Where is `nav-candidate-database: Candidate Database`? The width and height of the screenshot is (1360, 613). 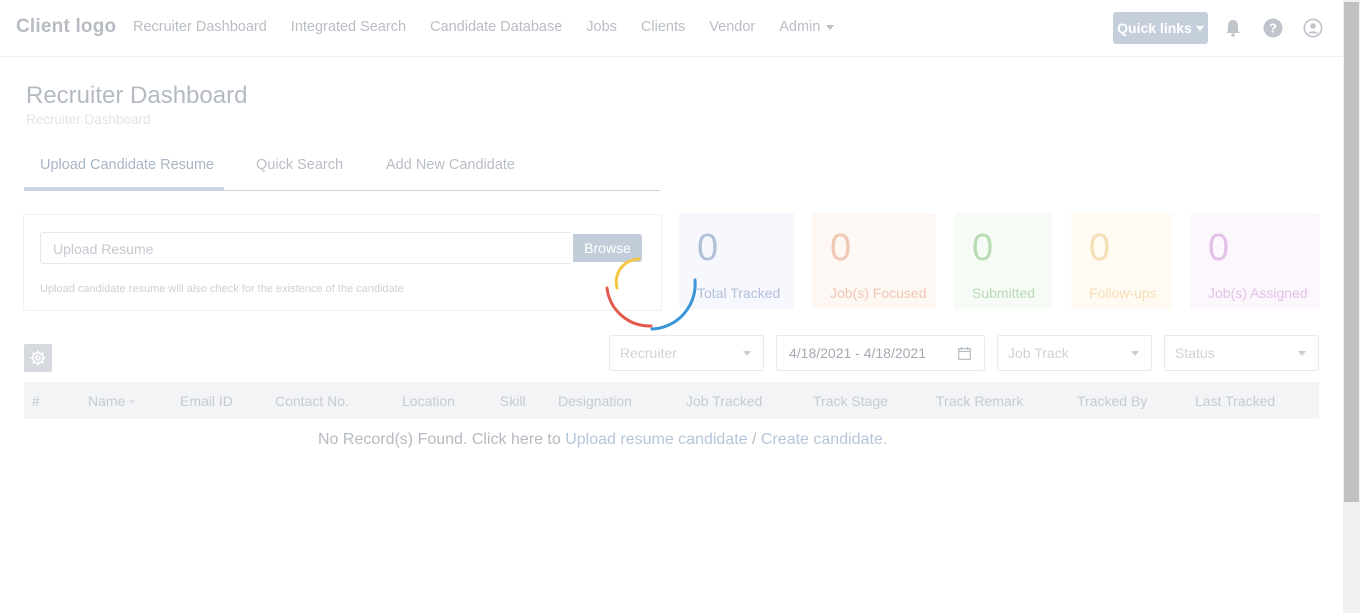
nav-candidate-database: Candidate Database is located at coordinates (496, 27).